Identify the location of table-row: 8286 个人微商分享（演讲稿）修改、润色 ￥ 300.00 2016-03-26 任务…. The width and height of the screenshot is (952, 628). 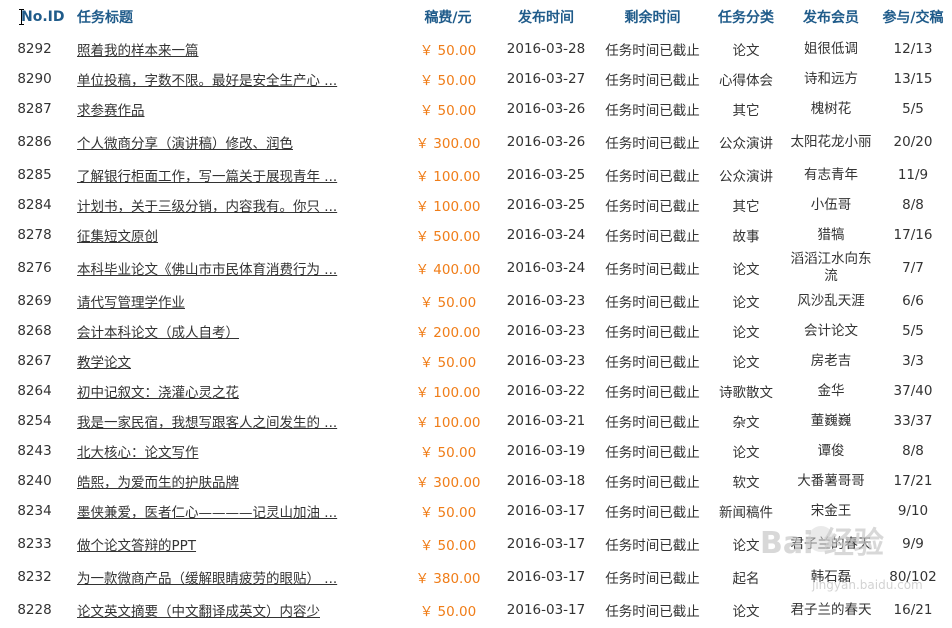
(476, 142).